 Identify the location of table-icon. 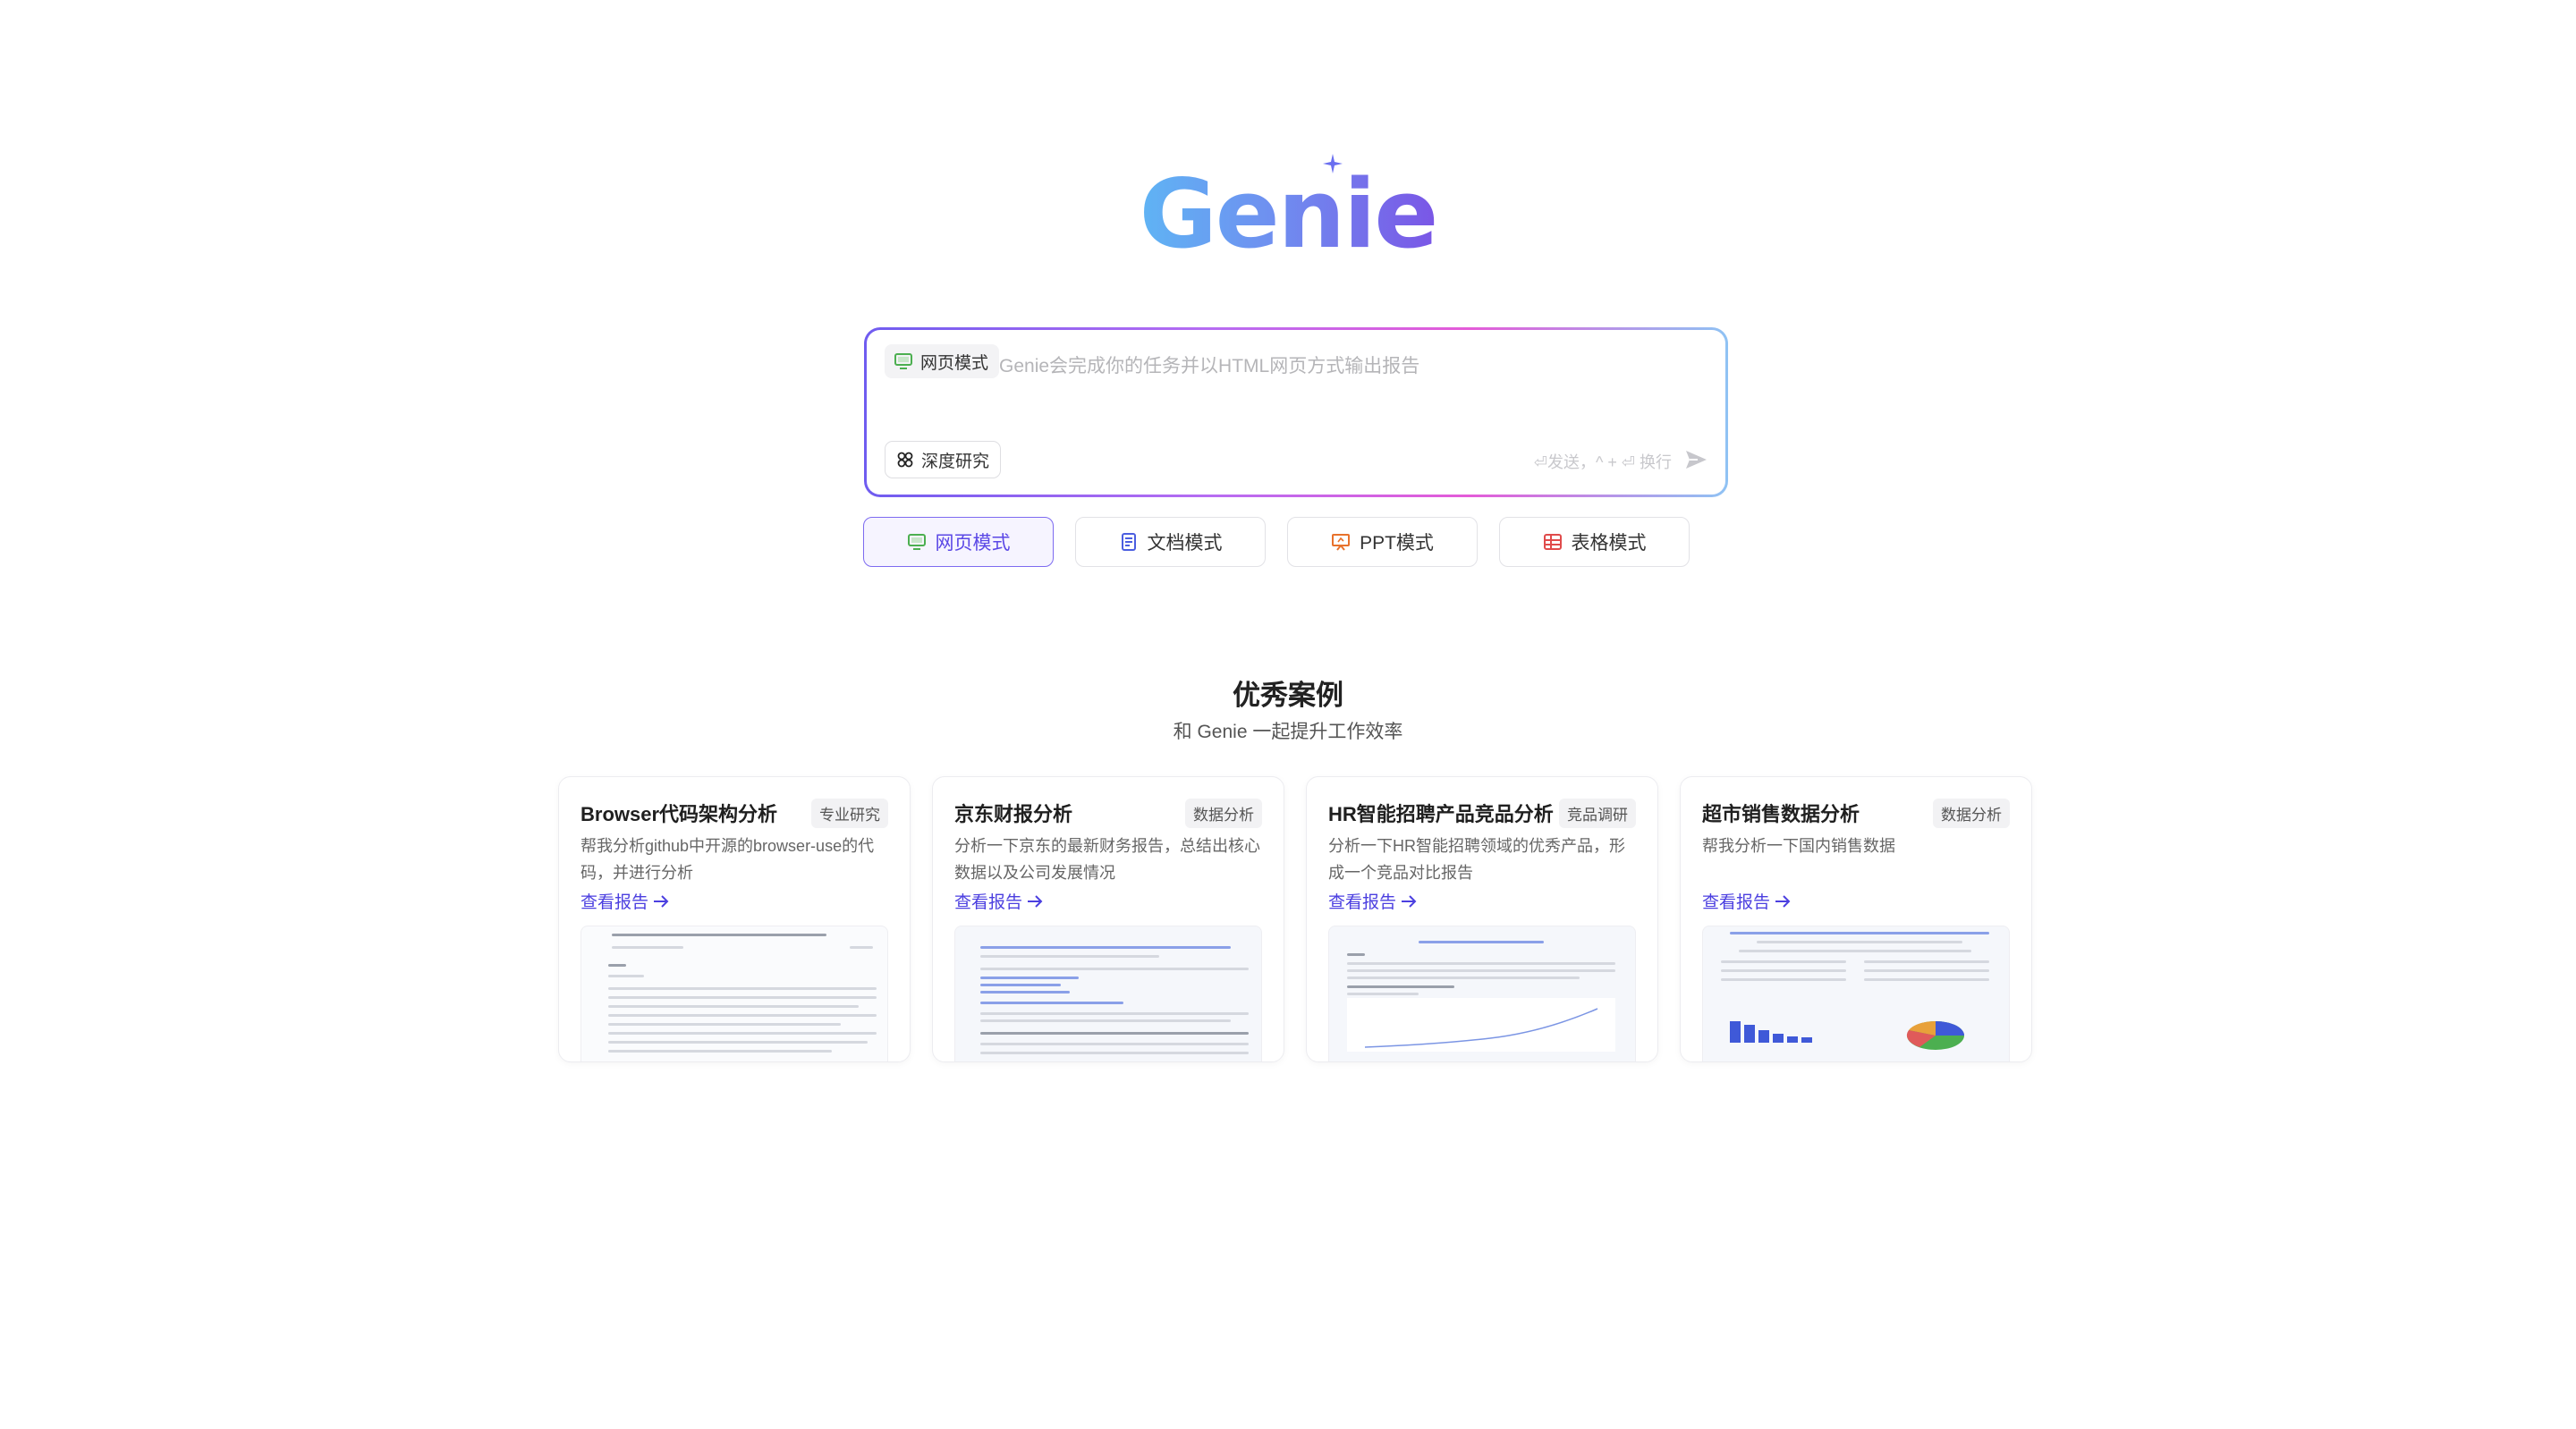
(1552, 542).